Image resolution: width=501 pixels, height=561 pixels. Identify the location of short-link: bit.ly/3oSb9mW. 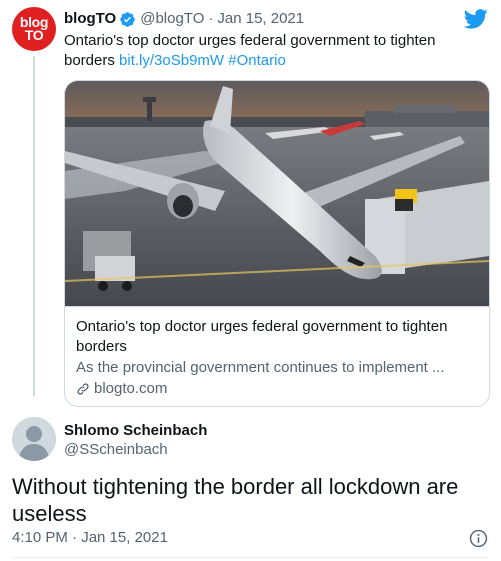
(171, 60).